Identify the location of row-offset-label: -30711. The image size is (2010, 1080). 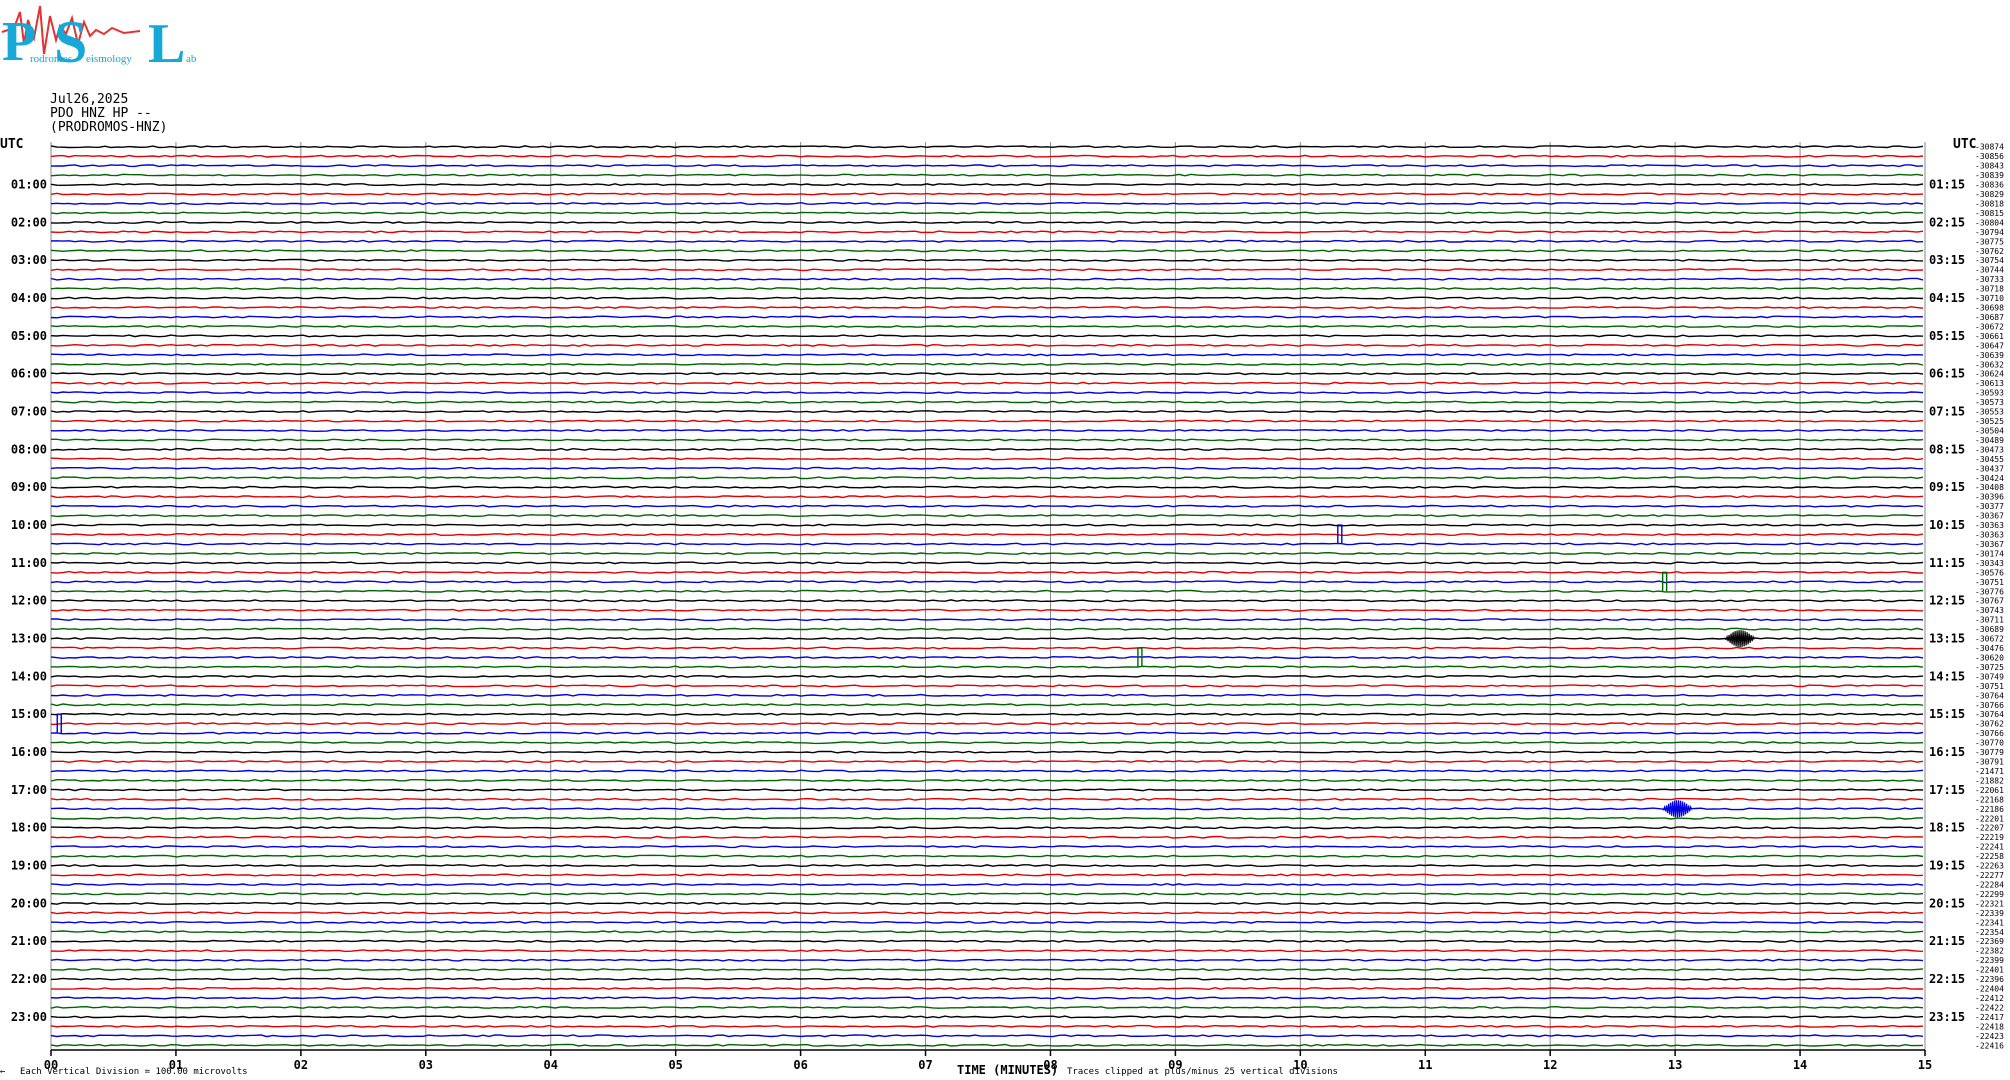
(1989, 620).